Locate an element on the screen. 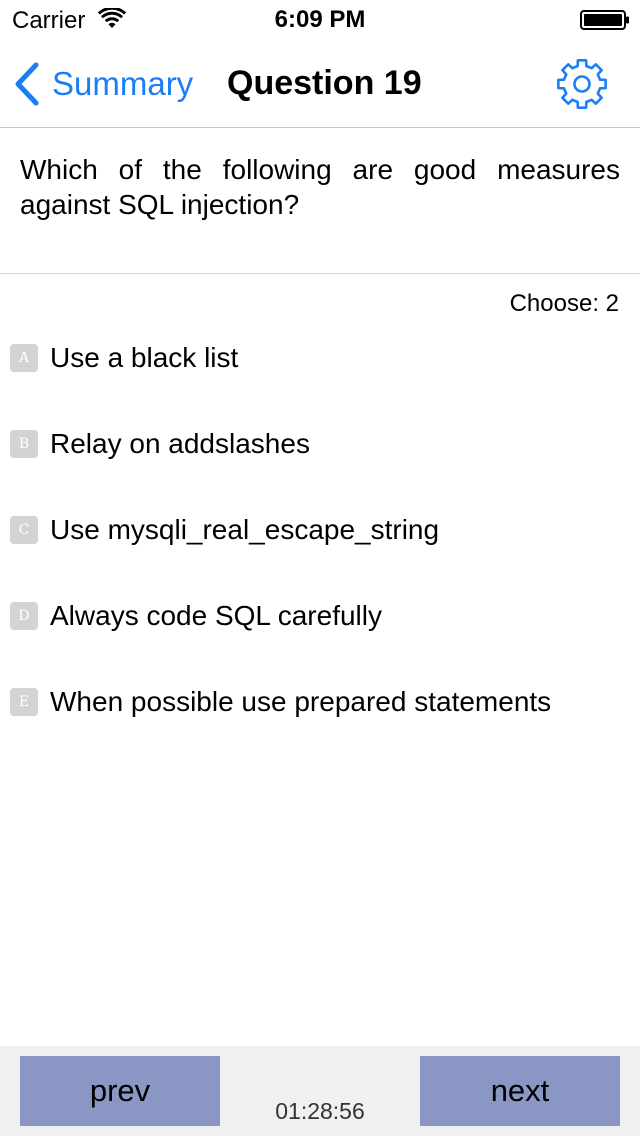  choose-count-label: Choose: 2 is located at coordinates (564, 303).